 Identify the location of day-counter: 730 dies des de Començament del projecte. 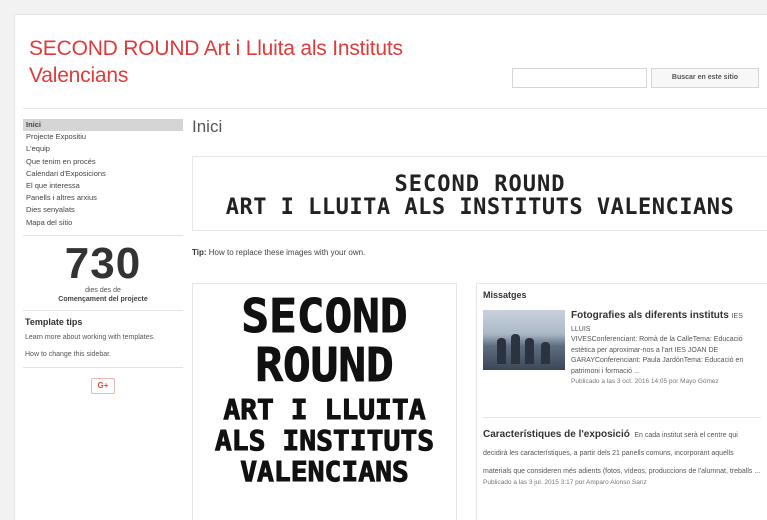
(103, 271).